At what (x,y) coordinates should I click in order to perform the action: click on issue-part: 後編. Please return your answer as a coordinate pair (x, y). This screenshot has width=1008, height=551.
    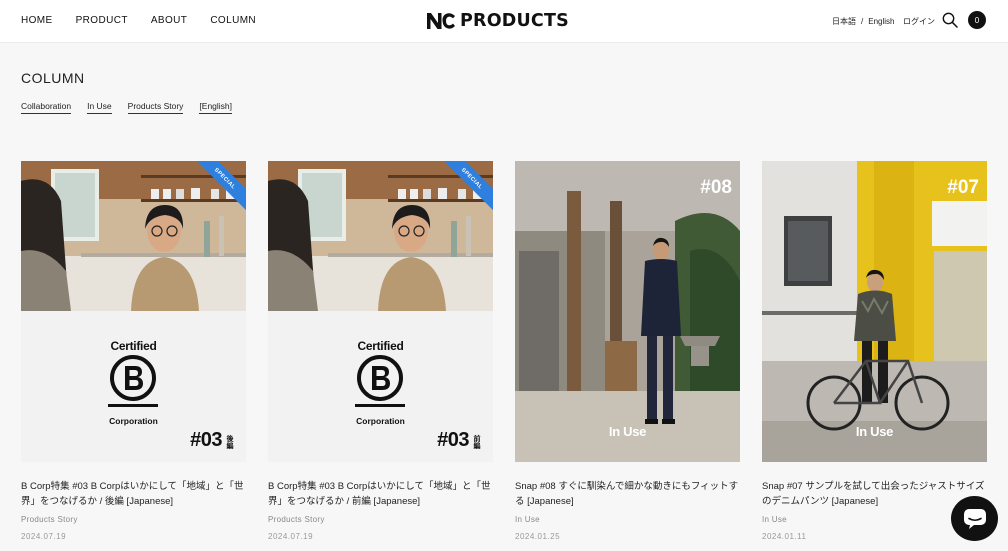
    Looking at the image, I should click on (229, 442).